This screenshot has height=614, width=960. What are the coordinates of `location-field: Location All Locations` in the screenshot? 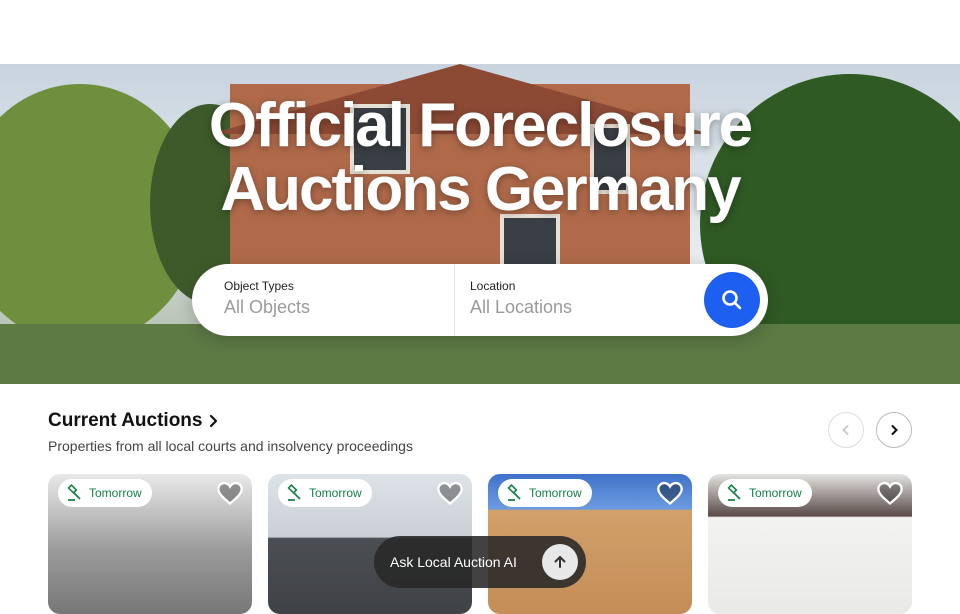 It's located at (585, 300).